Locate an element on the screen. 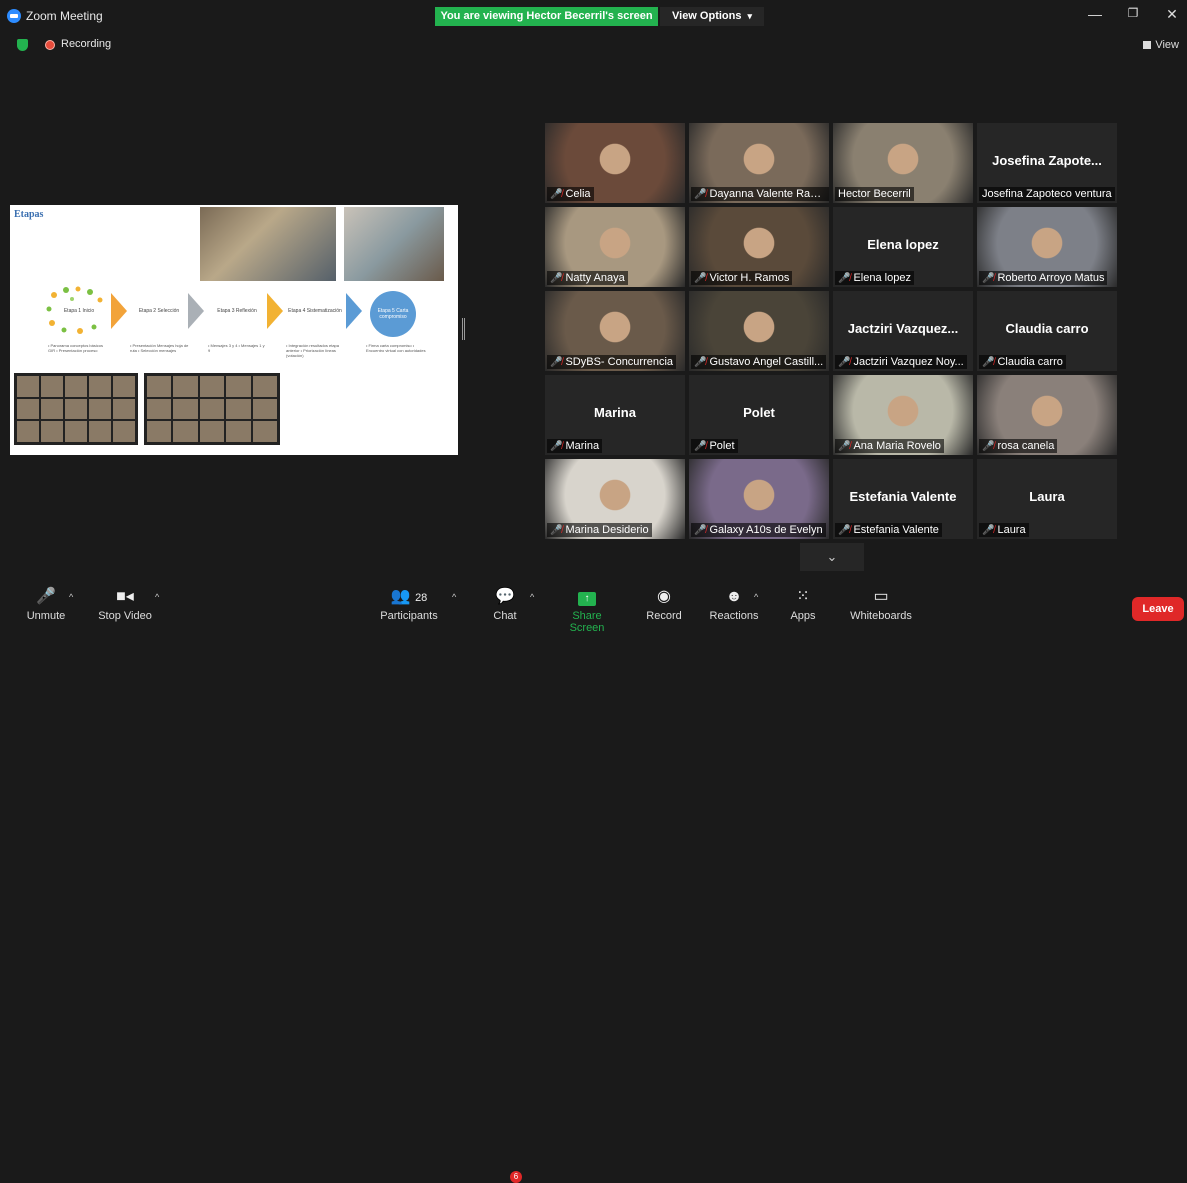 This screenshot has width=1187, height=1183. participant-name-label: 🎤̸ Roberto Arroyo Matus is located at coordinates (1043, 278).